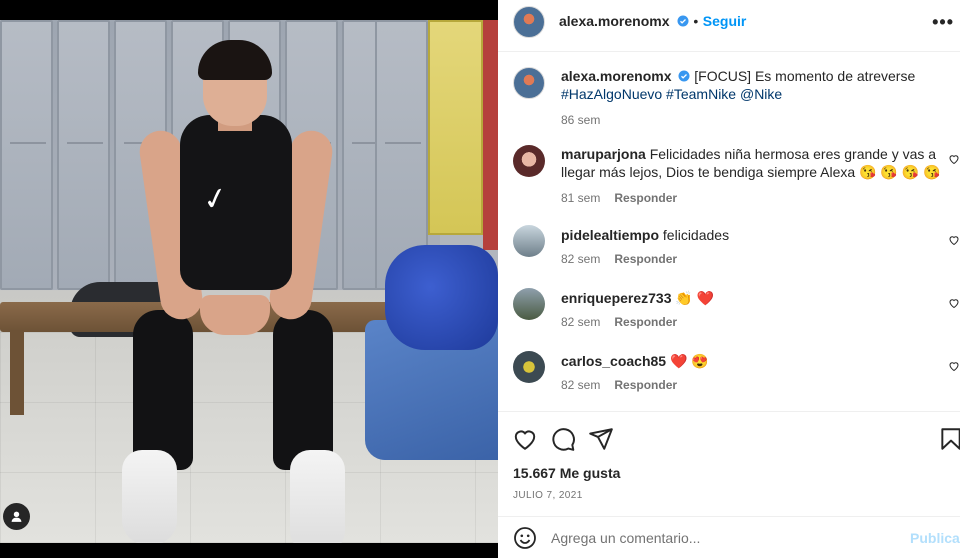  Describe the element at coordinates (581, 198) in the screenshot. I see `comment-time: 81 sem` at that location.